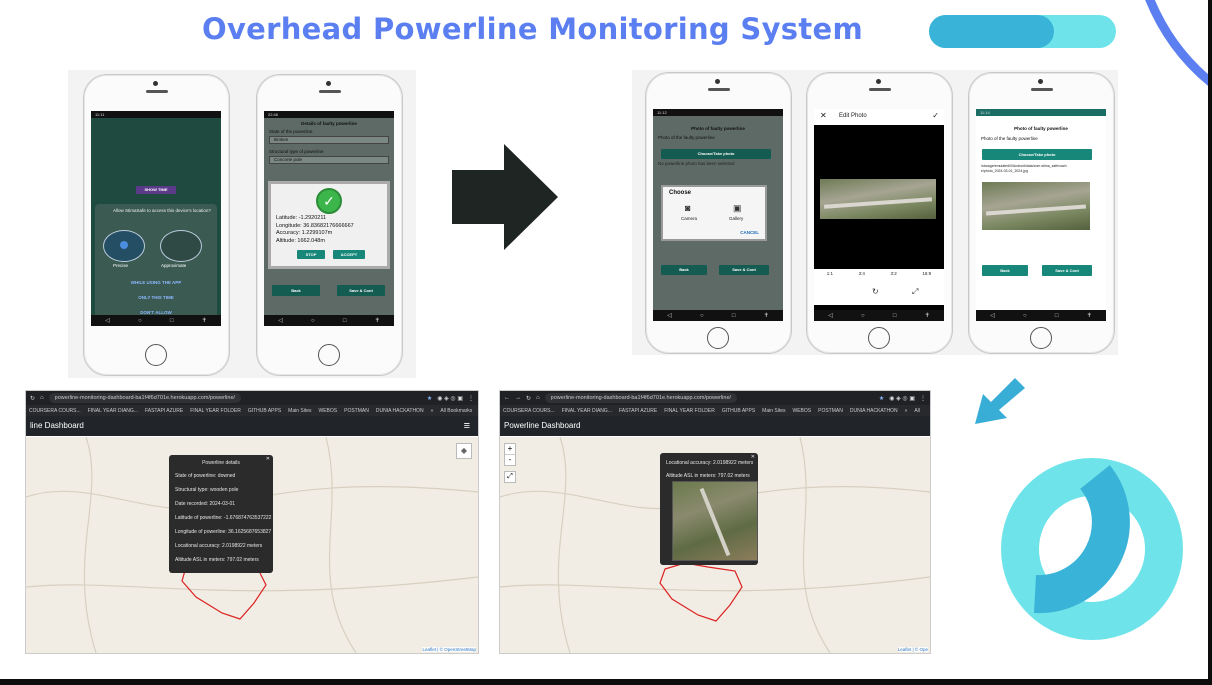  Describe the element at coordinates (823, 115) in the screenshot. I see `close-icon: ✕` at that location.